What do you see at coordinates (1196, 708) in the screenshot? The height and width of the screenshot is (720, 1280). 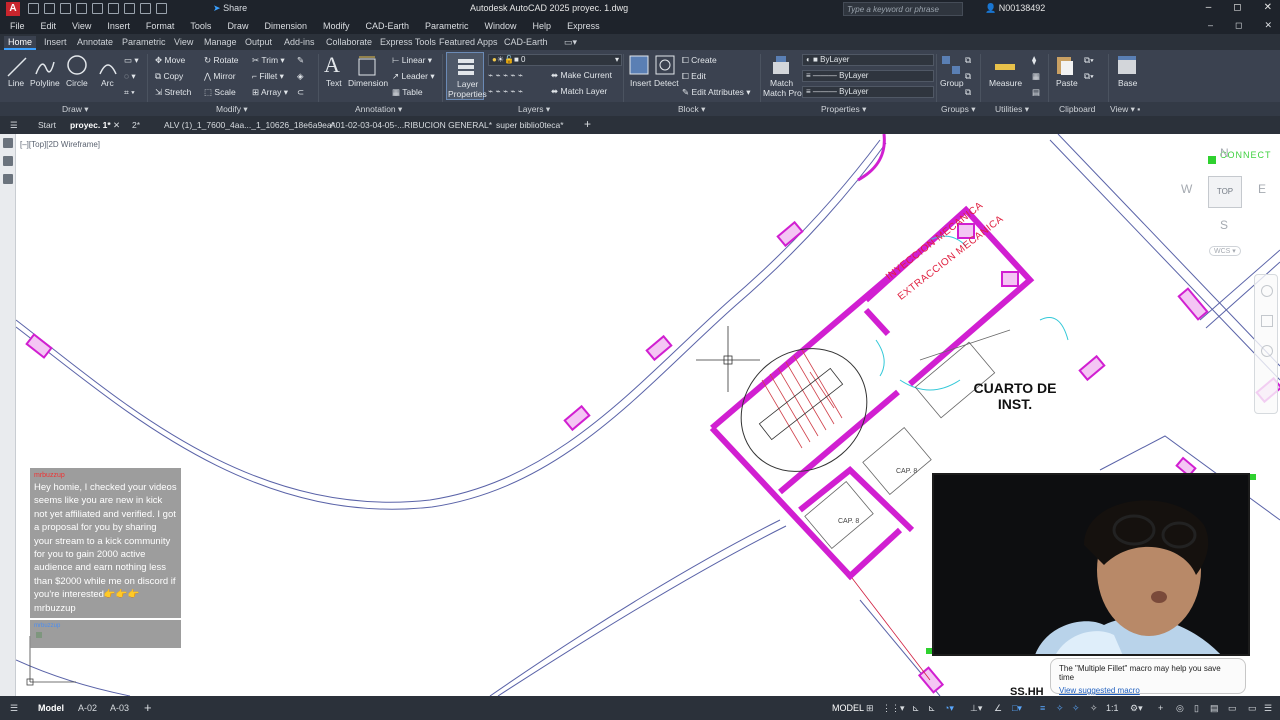 I see `quick-properties-icon: ▯` at bounding box center [1196, 708].